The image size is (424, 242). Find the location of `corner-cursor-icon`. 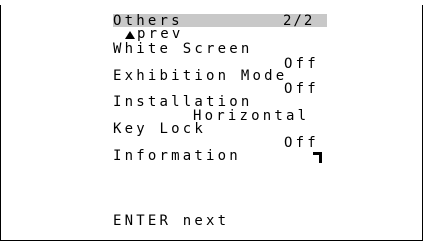

corner-cursor-icon is located at coordinates (317, 157).